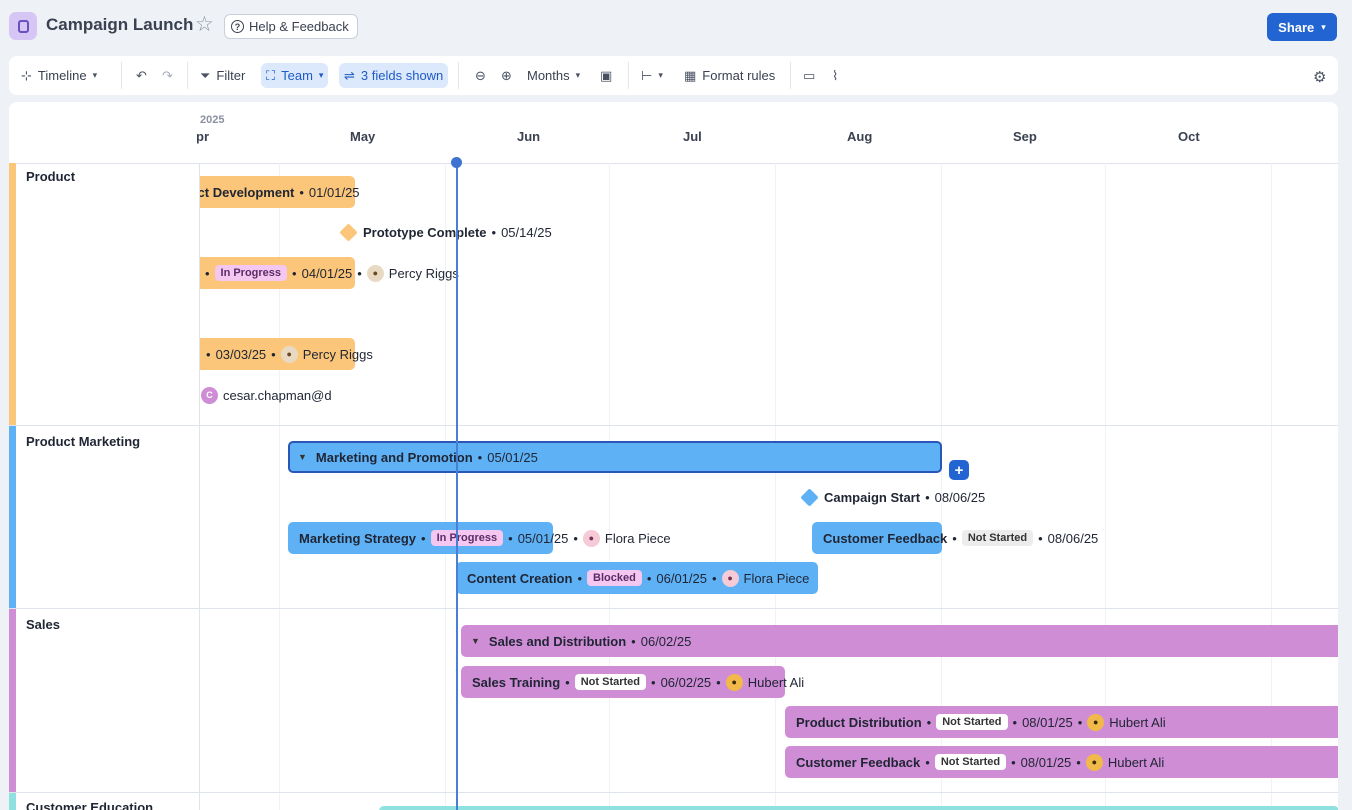 The width and height of the screenshot is (1352, 810). I want to click on zoom-in-icon: ⊕, so click(506, 75).